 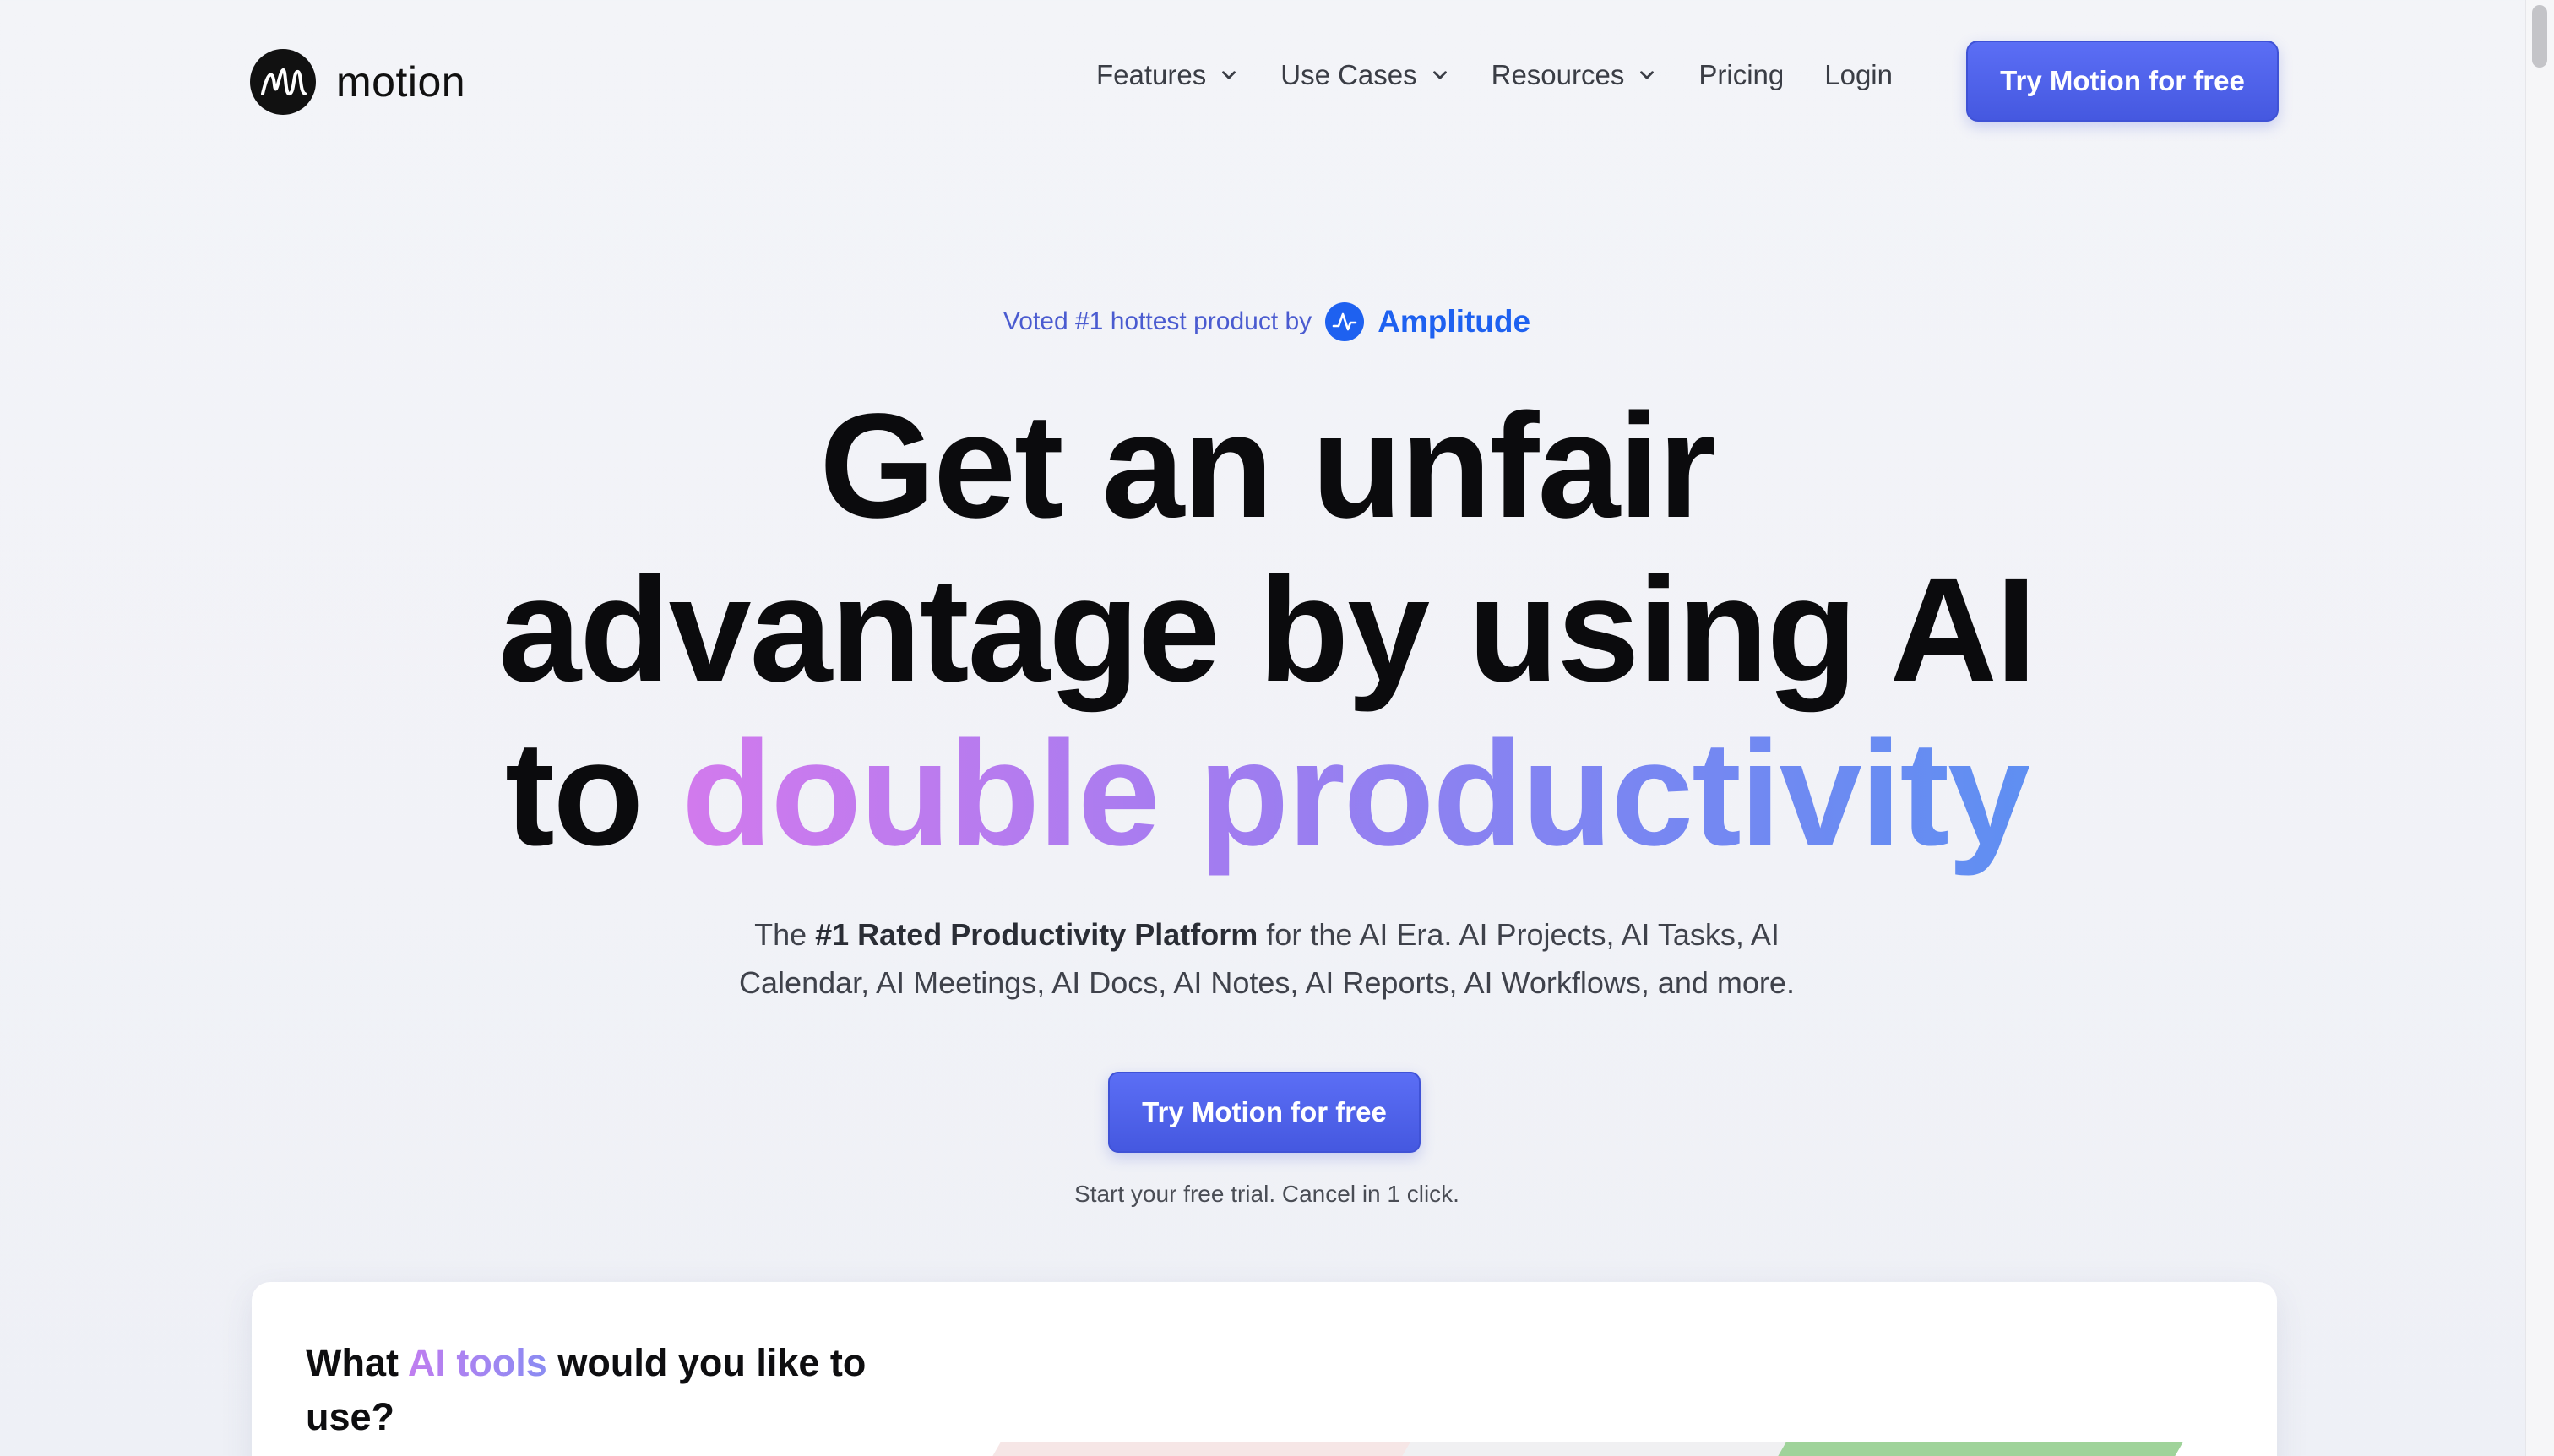 I want to click on motion-logo-icon, so click(x=283, y=82).